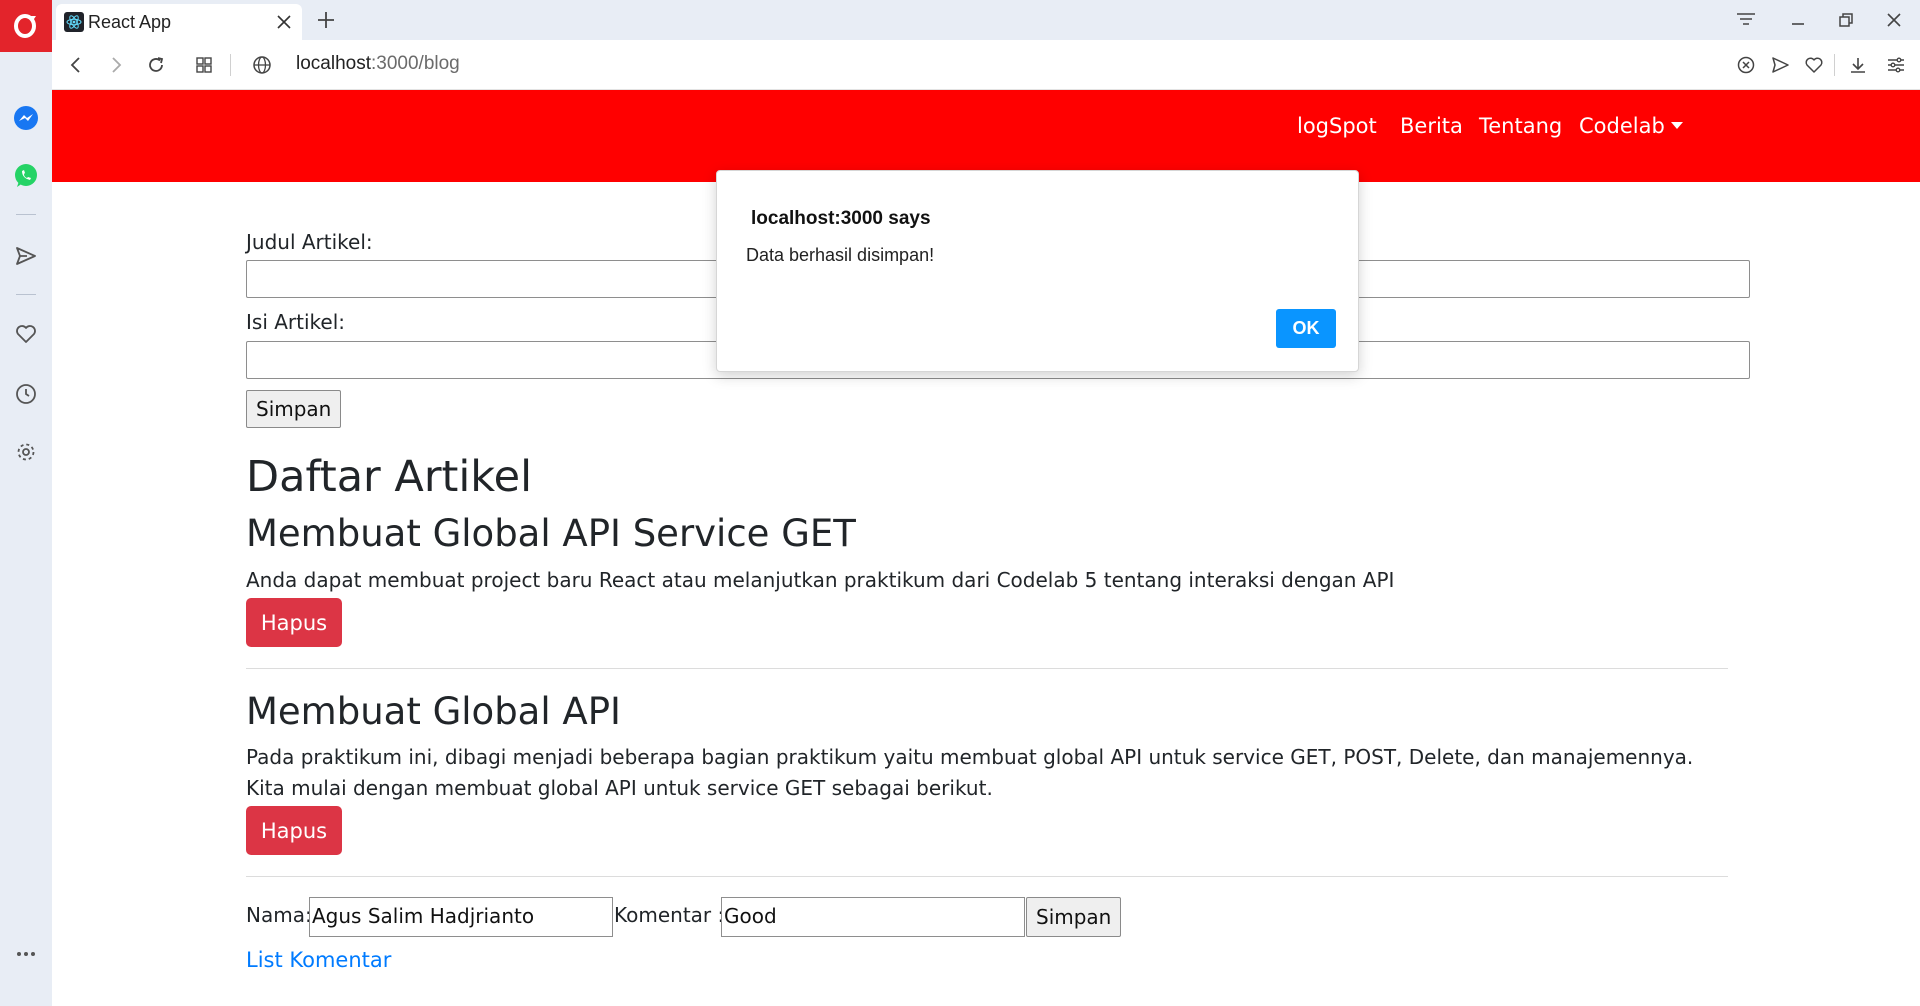 Image resolution: width=1920 pixels, height=1006 pixels. I want to click on name-label: Nama:, so click(279, 915).